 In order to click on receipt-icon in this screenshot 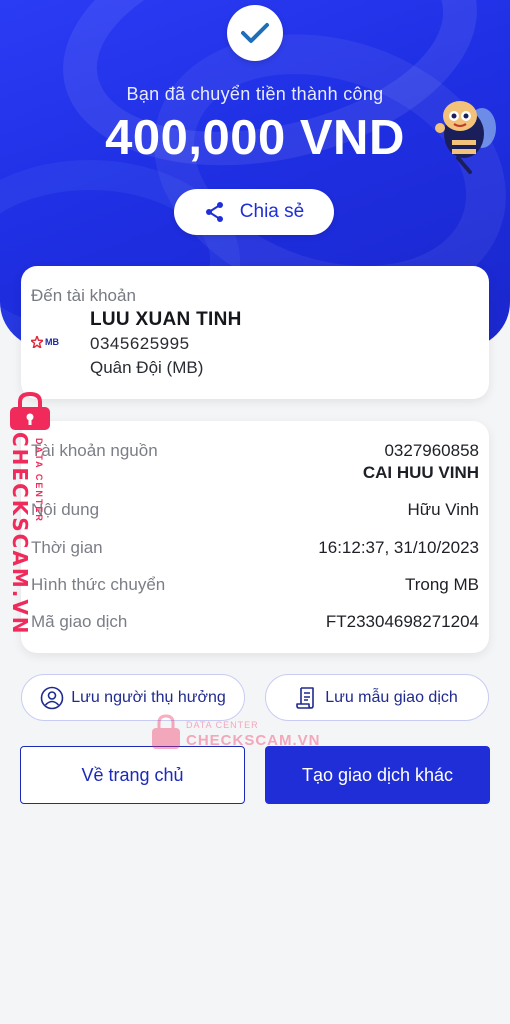, I will do `click(305, 697)`.